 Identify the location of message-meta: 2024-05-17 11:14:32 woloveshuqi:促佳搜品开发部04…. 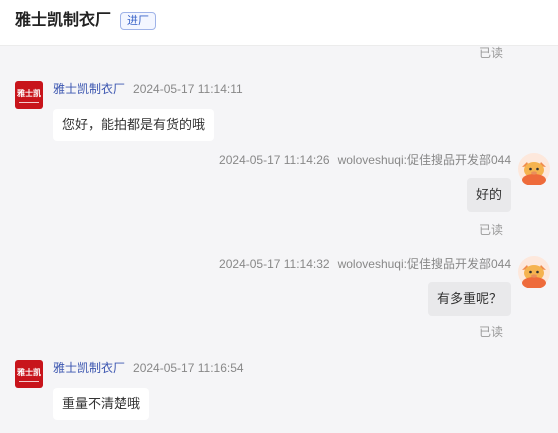
(365, 264).